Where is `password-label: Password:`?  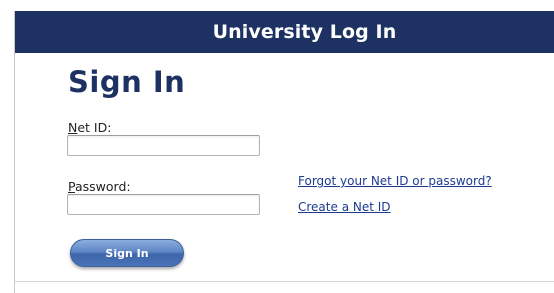
password-label: Password: is located at coordinates (99, 186).